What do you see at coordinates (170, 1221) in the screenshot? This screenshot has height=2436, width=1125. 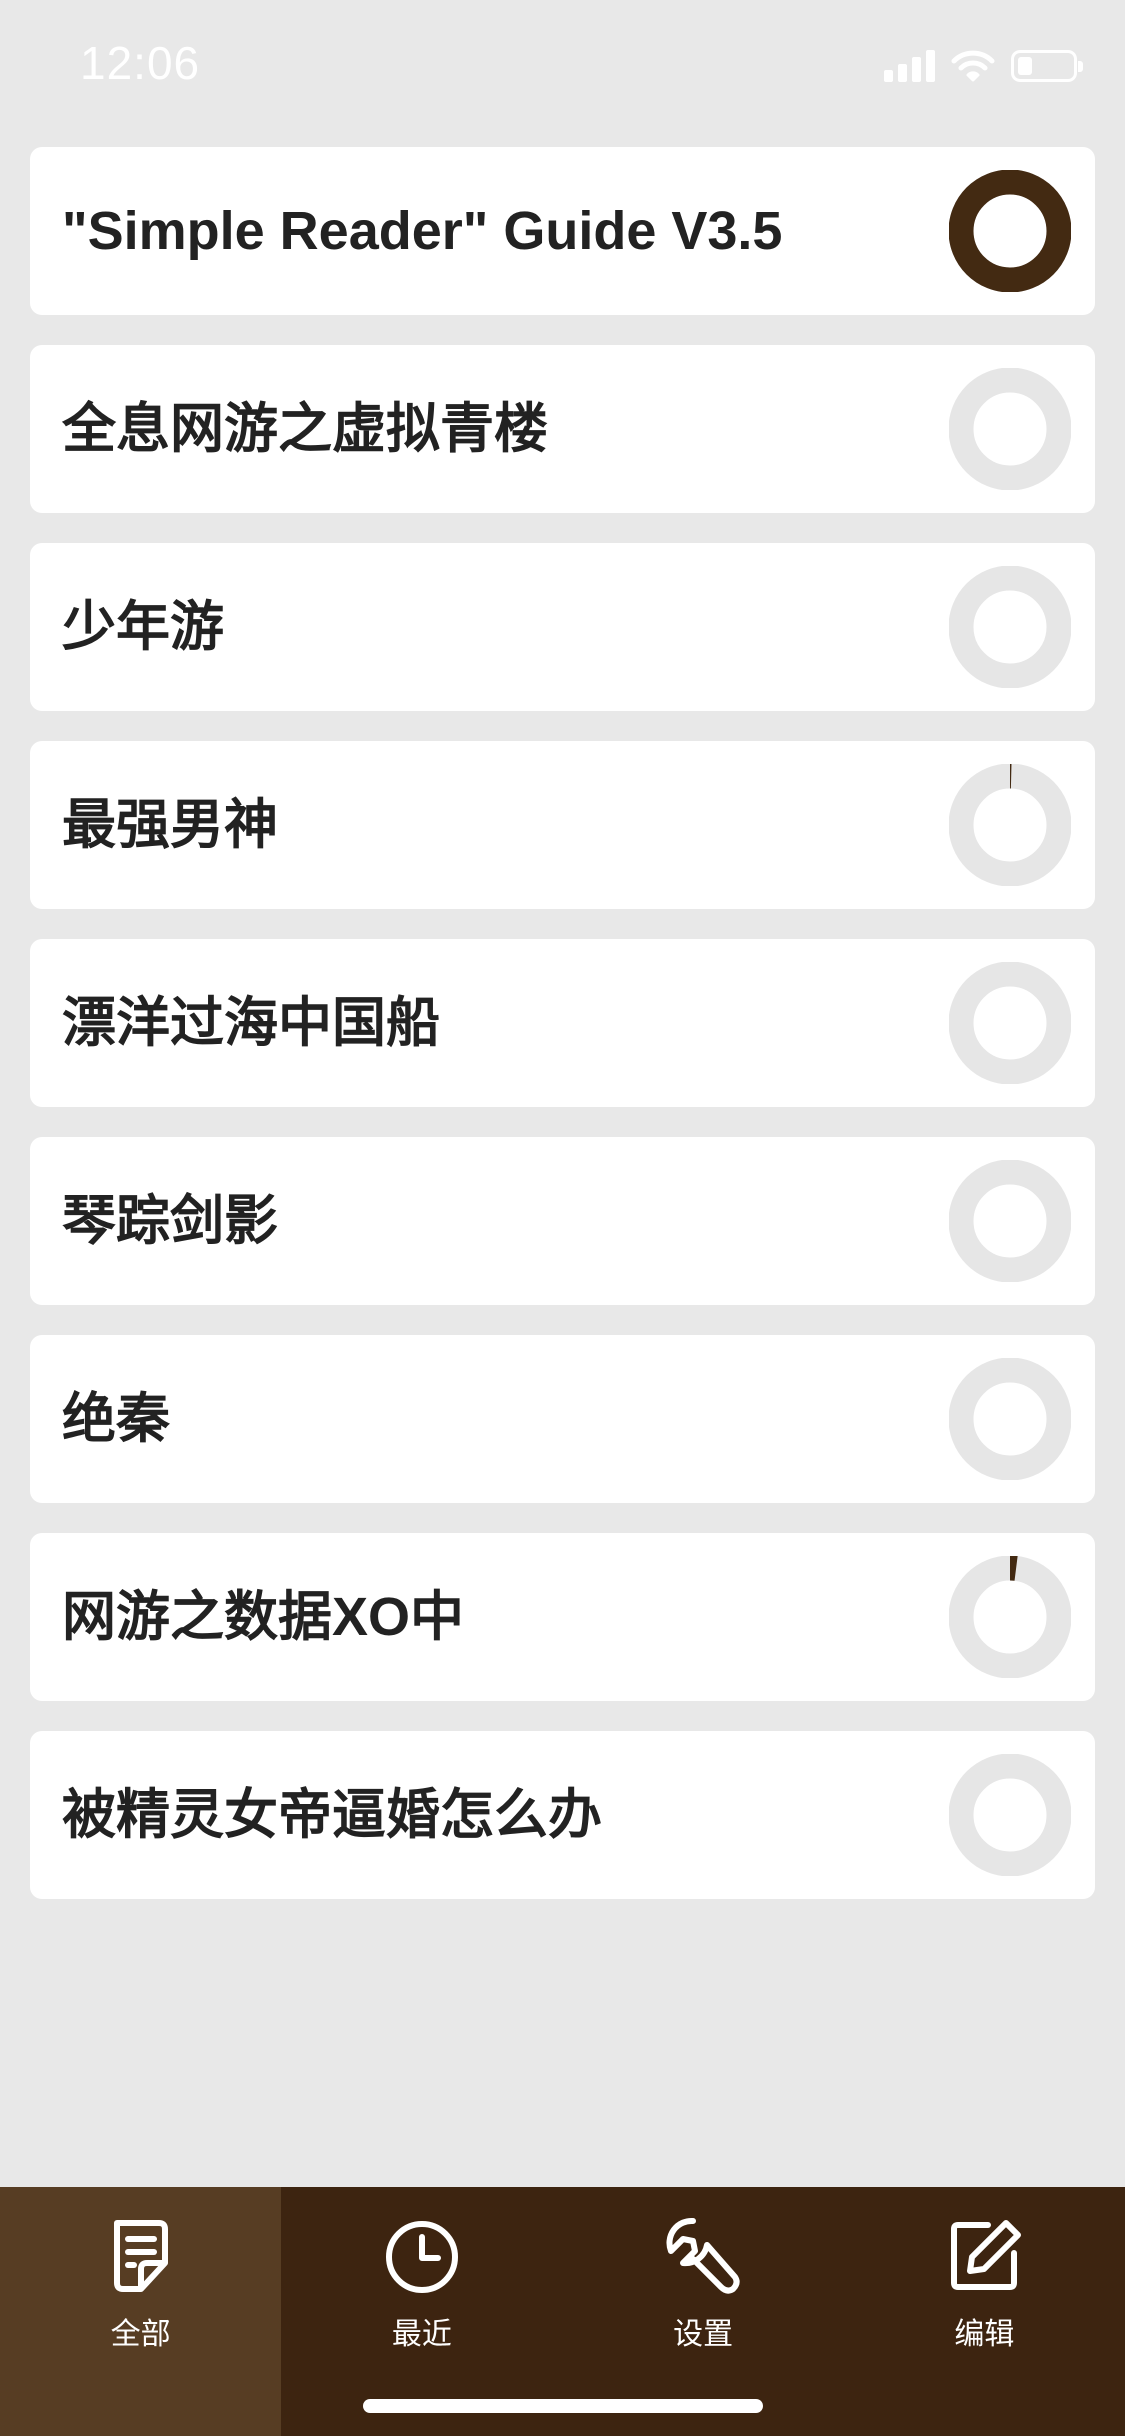 I see `book-title: 琴踪剑影` at bounding box center [170, 1221].